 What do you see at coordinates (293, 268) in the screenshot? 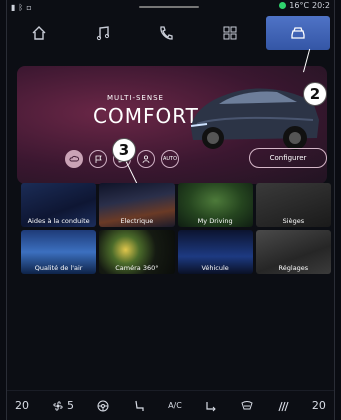
I see `tile-label: Réglages` at bounding box center [293, 268].